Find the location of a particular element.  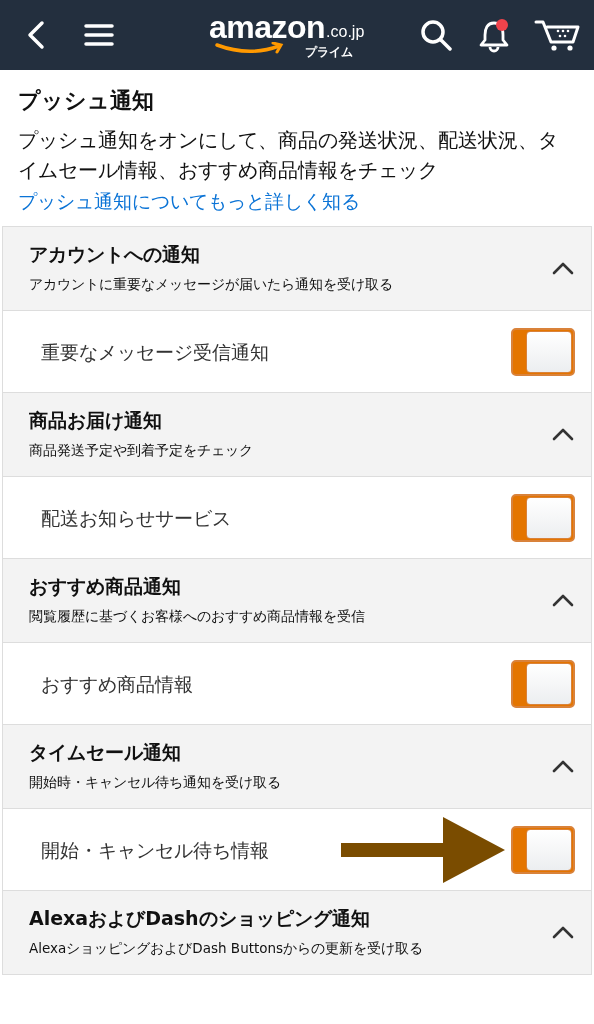

page-title: プッシュ通知 is located at coordinates (86, 101).